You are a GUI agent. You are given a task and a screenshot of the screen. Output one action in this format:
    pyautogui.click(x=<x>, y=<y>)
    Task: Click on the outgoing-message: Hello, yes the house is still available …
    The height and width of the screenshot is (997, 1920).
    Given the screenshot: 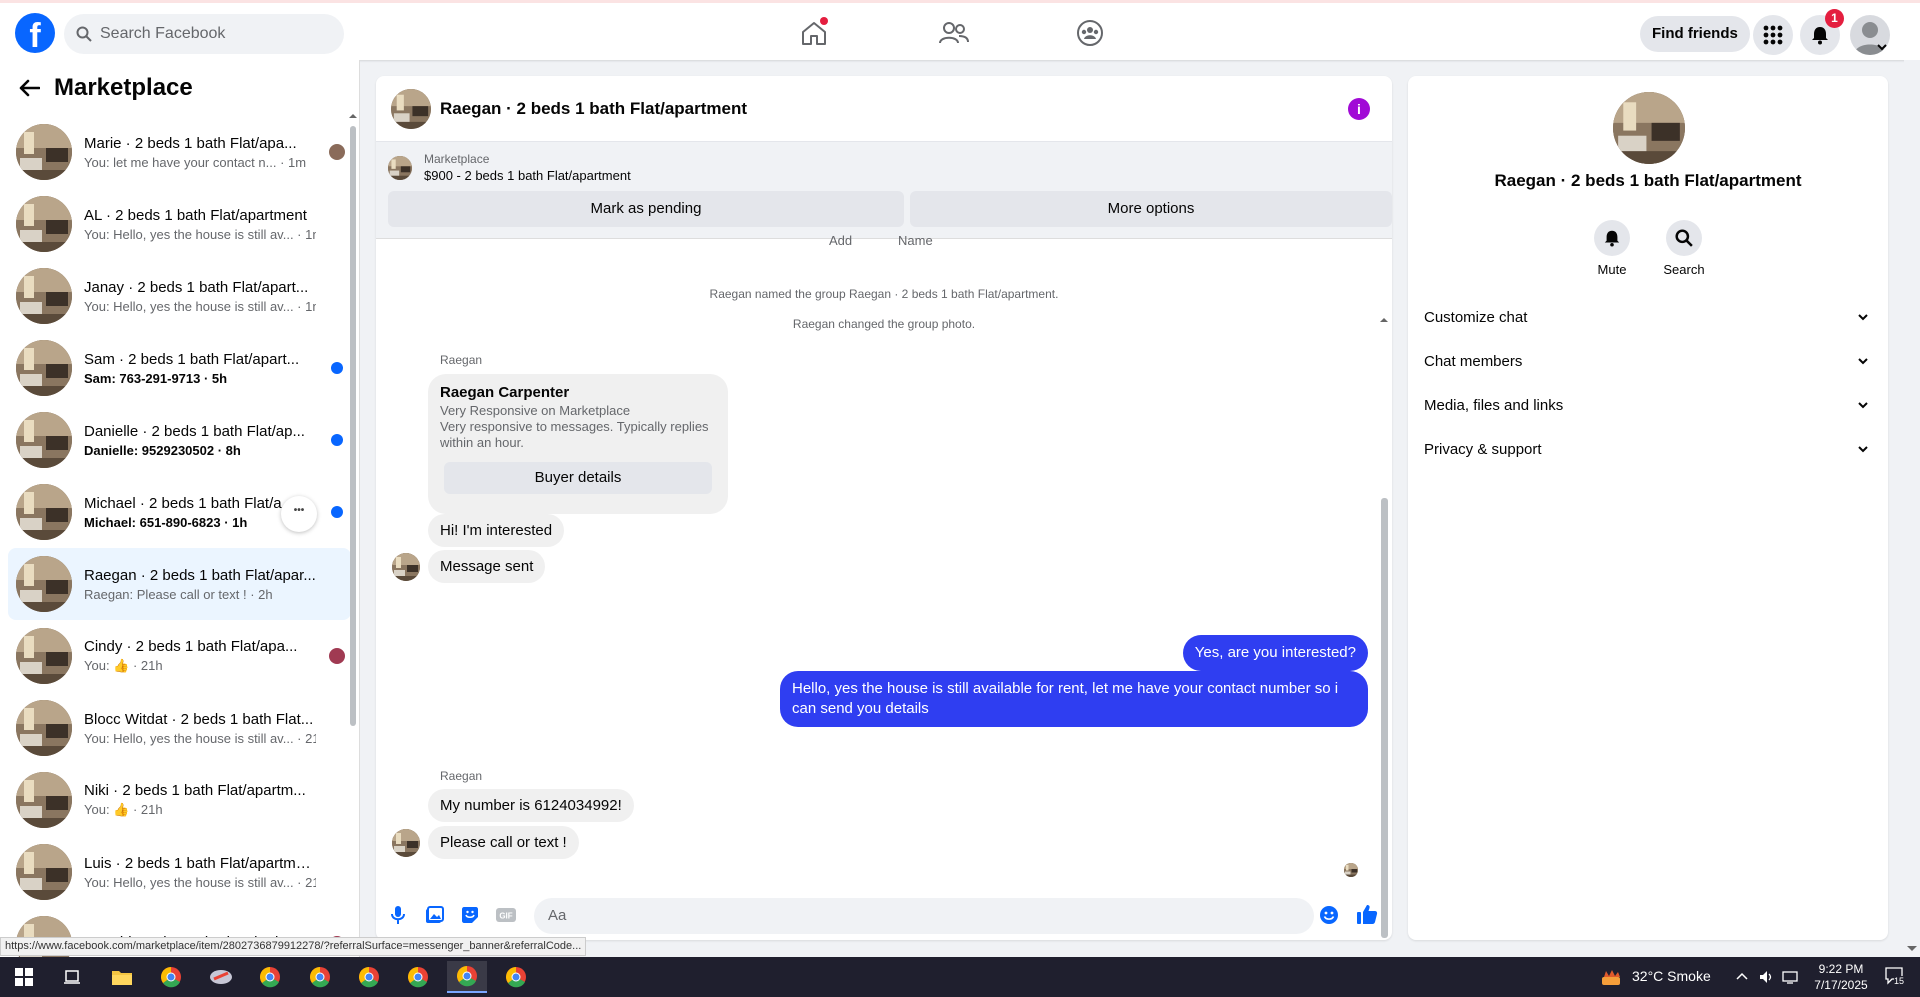 What is the action you would take?
    pyautogui.click(x=1074, y=699)
    